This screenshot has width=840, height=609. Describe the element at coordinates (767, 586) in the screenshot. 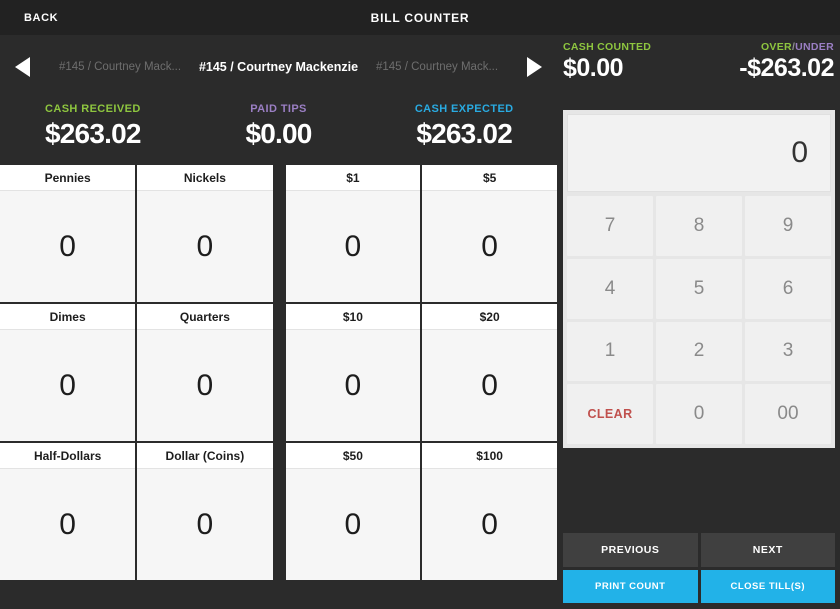

I see `close-tills-button: CLOSE TILL(S)` at that location.